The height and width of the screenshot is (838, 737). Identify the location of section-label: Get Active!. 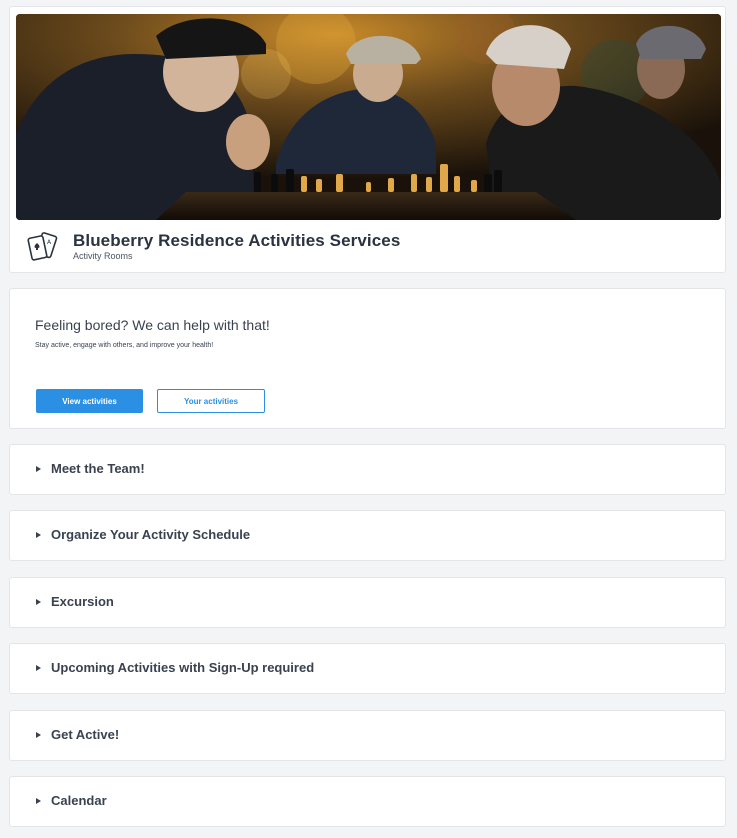
(85, 734).